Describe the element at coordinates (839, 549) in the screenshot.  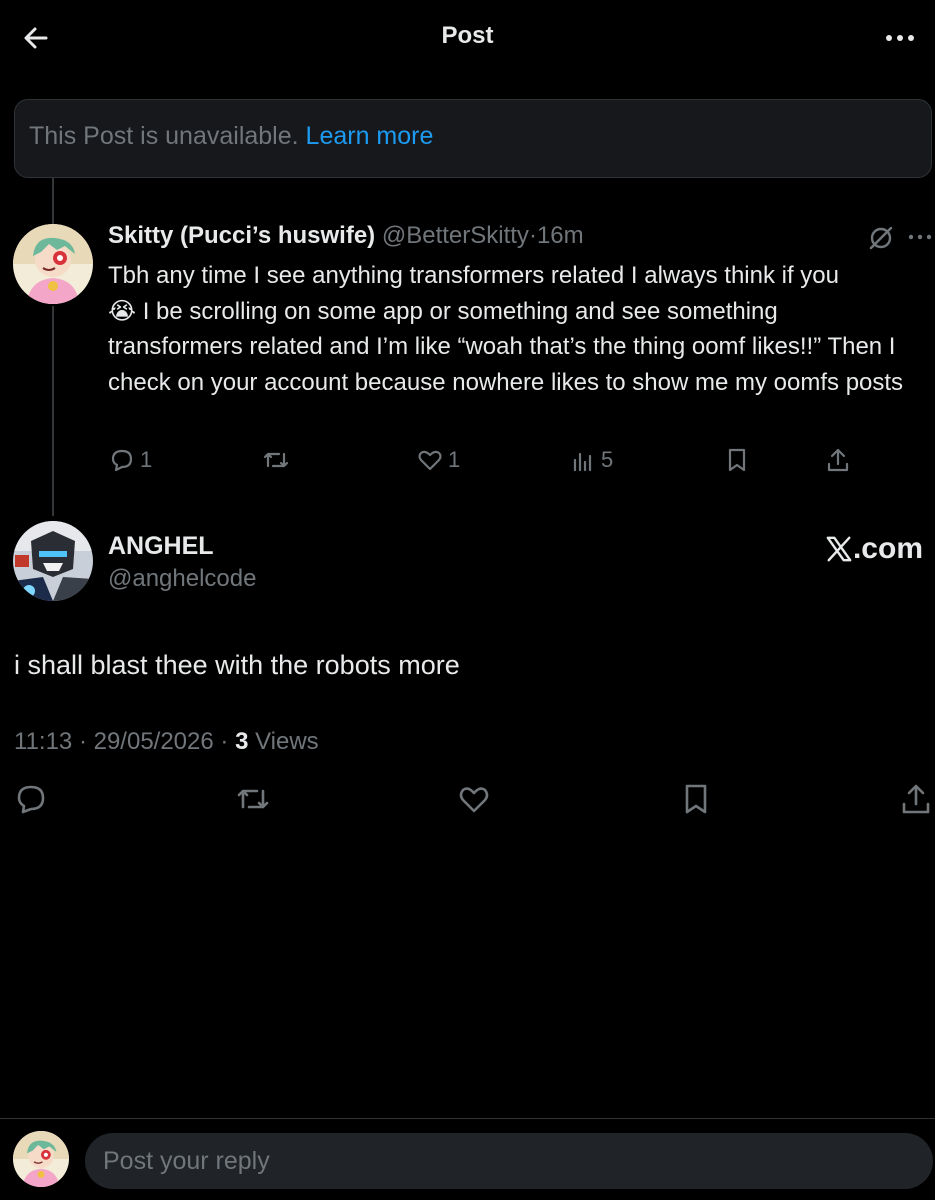
I see `x-logo-icon` at that location.